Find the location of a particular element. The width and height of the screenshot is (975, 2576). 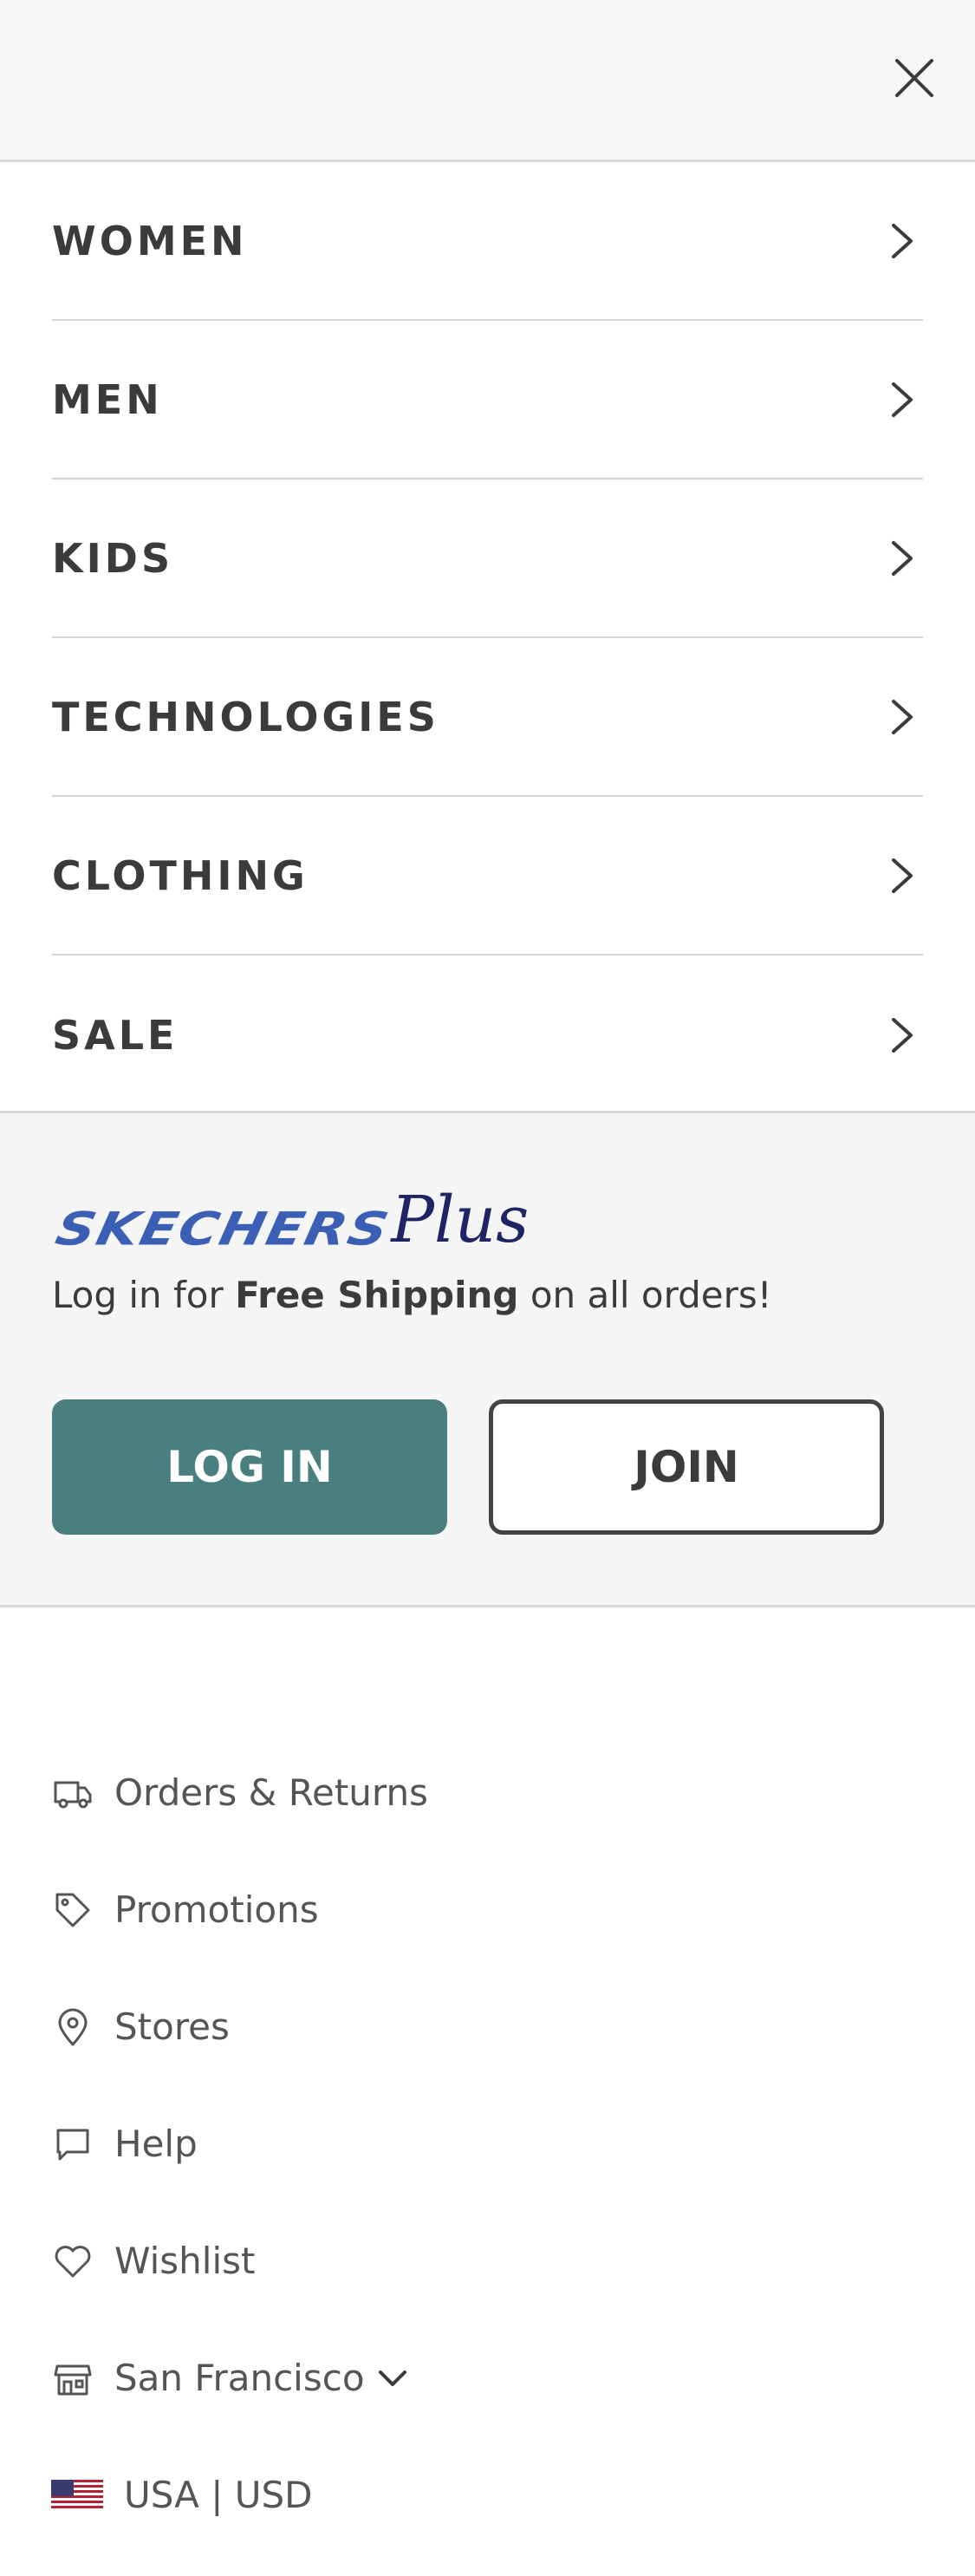

map-pin-icon is located at coordinates (73, 2027).